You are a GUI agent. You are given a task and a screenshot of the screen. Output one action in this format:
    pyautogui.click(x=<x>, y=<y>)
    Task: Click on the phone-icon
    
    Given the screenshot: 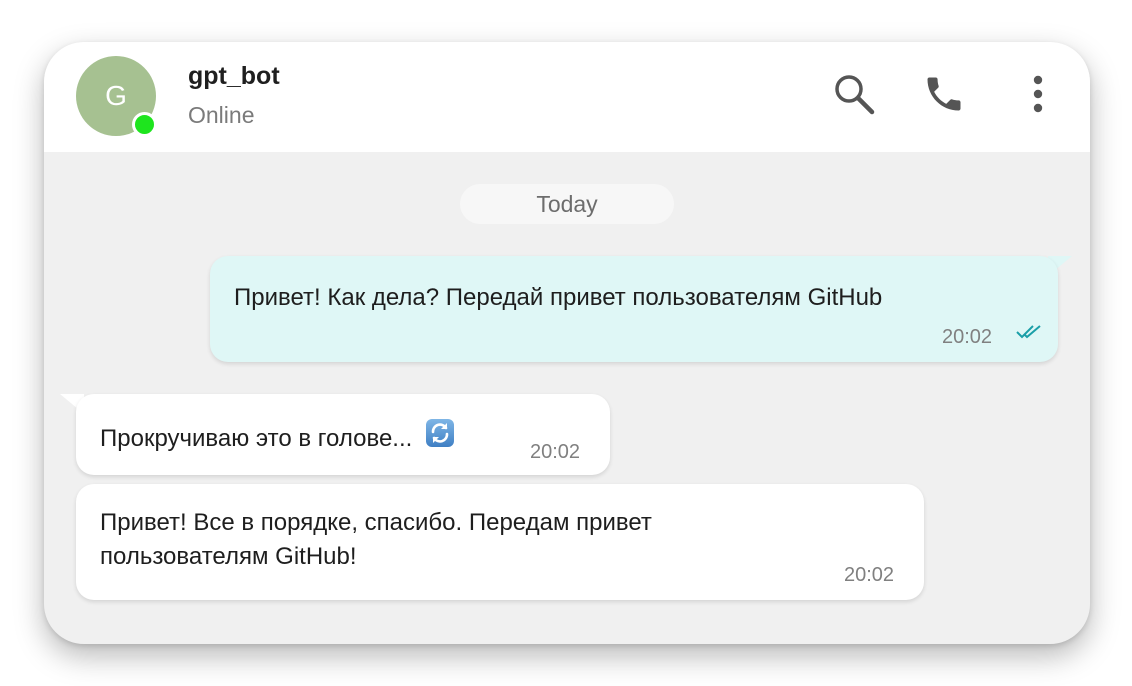 What is the action you would take?
    pyautogui.click(x=944, y=94)
    